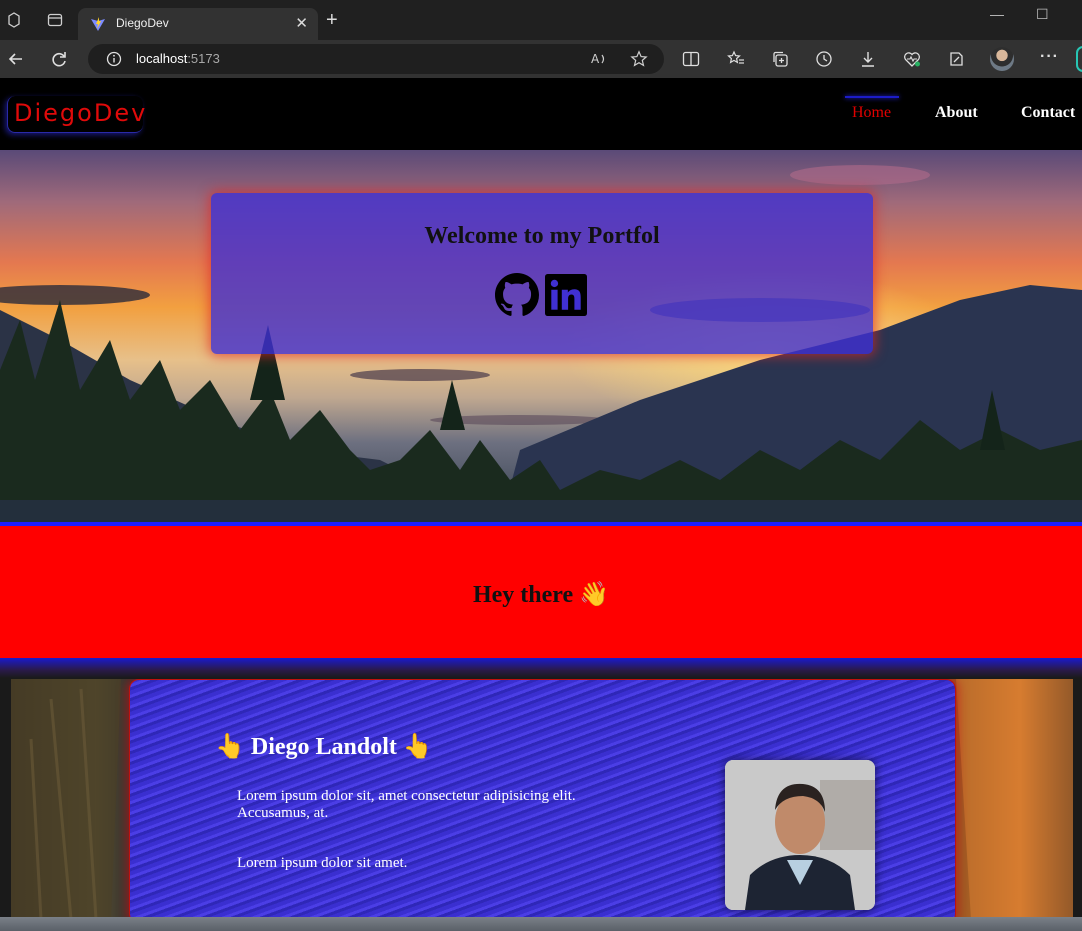 The width and height of the screenshot is (1082, 931). What do you see at coordinates (301, 23) in the screenshot?
I see `tab-close-icon: ✕` at bounding box center [301, 23].